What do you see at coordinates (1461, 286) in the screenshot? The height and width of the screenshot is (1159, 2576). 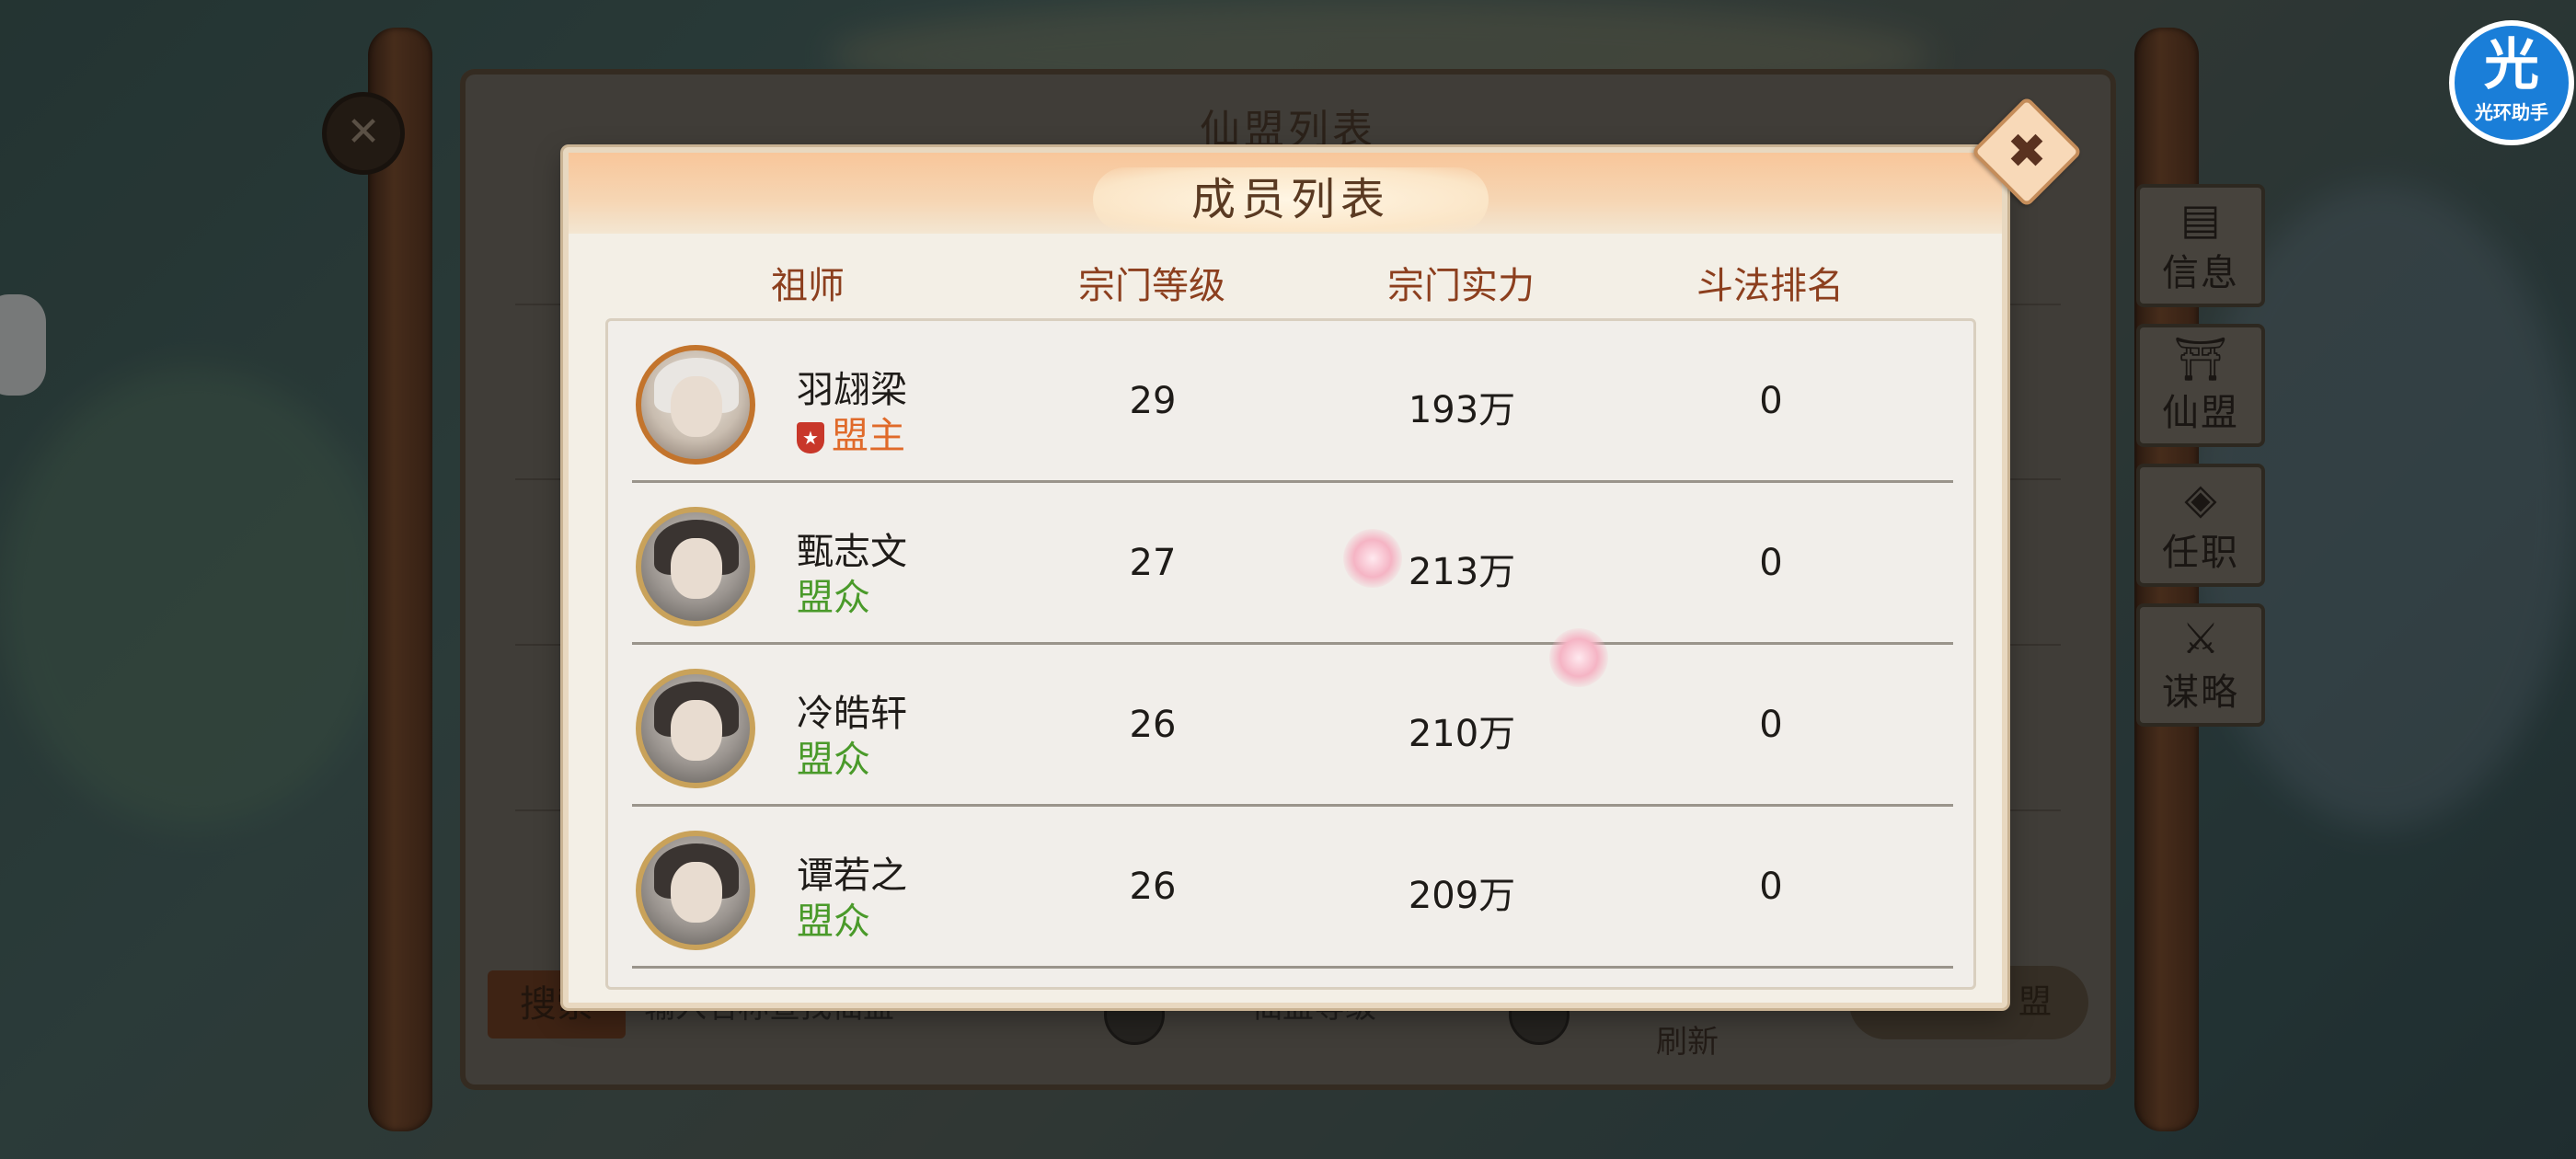 I see `column-header-sect-power: 宗门实力` at bounding box center [1461, 286].